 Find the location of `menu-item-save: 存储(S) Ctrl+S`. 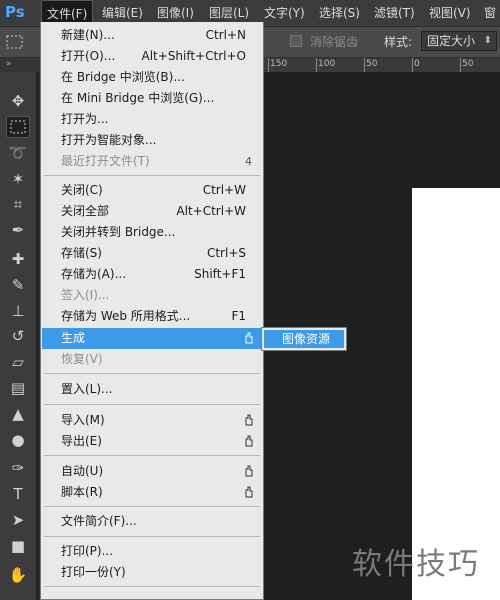

menu-item-save: 存储(S) Ctrl+S is located at coordinates (152, 253).